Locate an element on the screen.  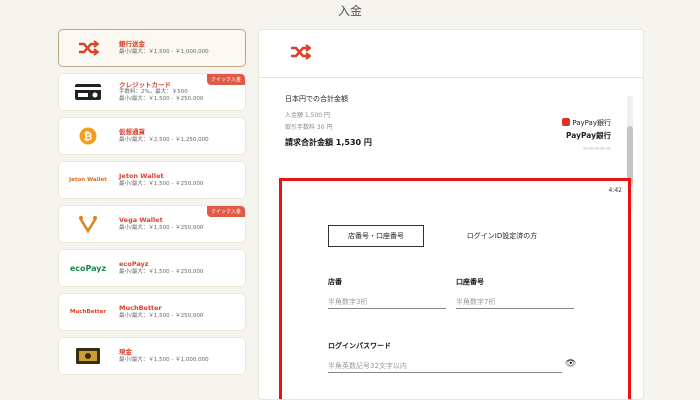
ecopayz-logo: ecoPayz is located at coordinates (88, 268).